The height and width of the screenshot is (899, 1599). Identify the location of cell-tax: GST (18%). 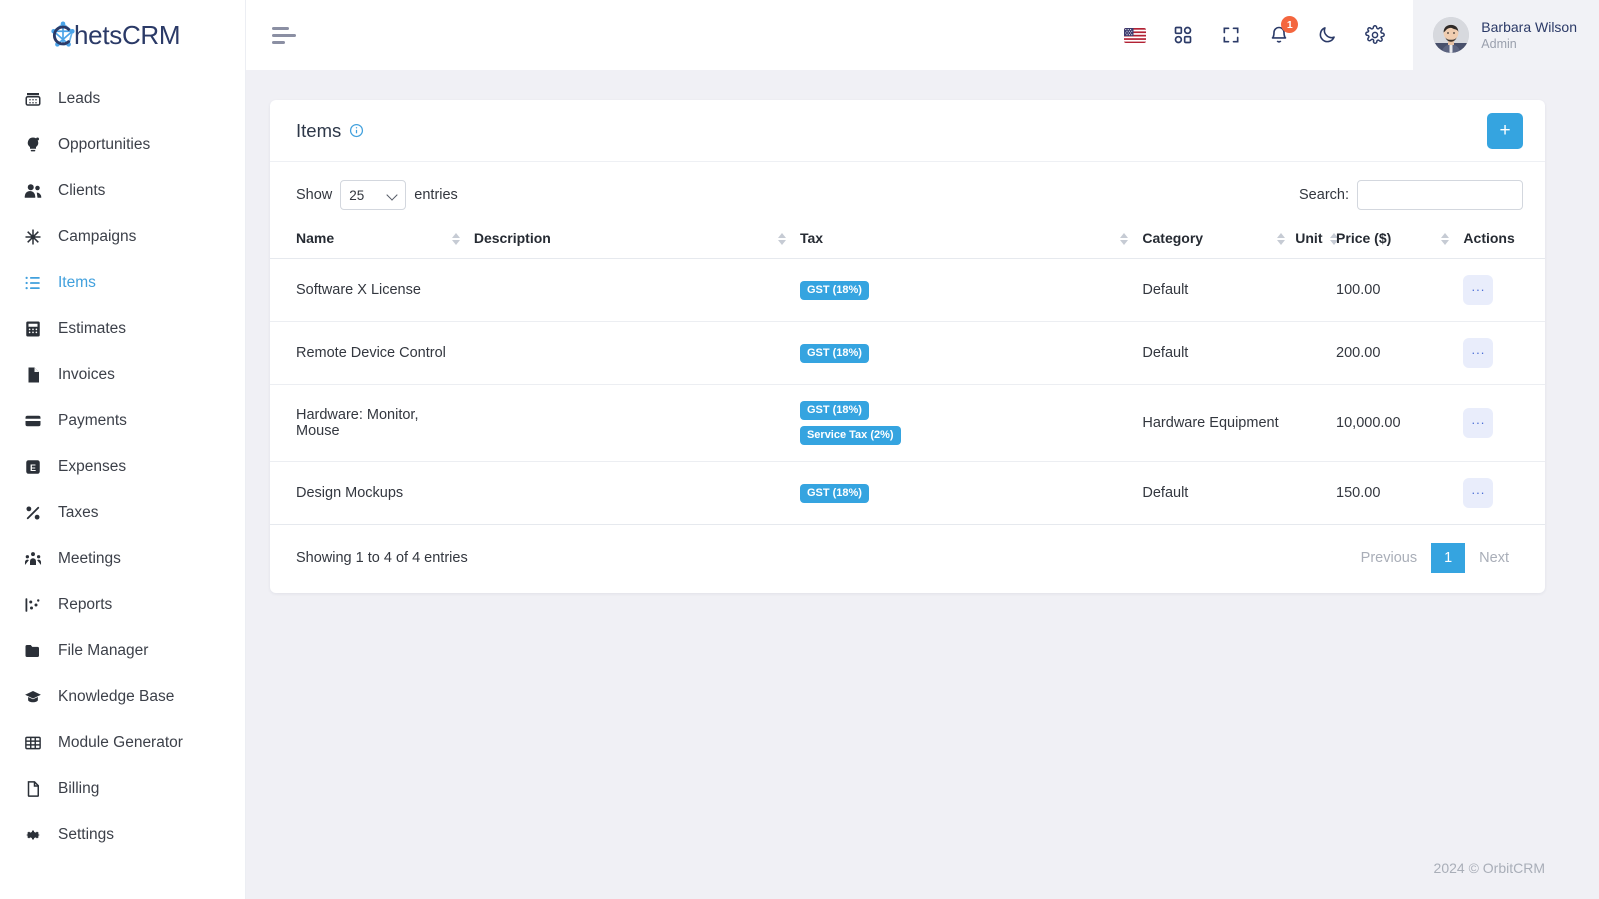
(971, 493).